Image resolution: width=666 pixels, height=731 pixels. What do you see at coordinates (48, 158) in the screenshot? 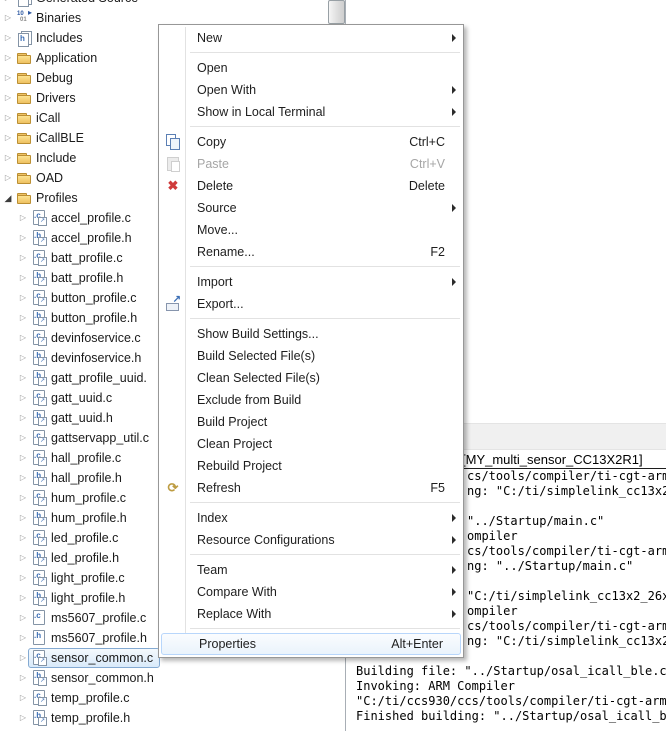
I see `tree-item-body: Include` at bounding box center [48, 158].